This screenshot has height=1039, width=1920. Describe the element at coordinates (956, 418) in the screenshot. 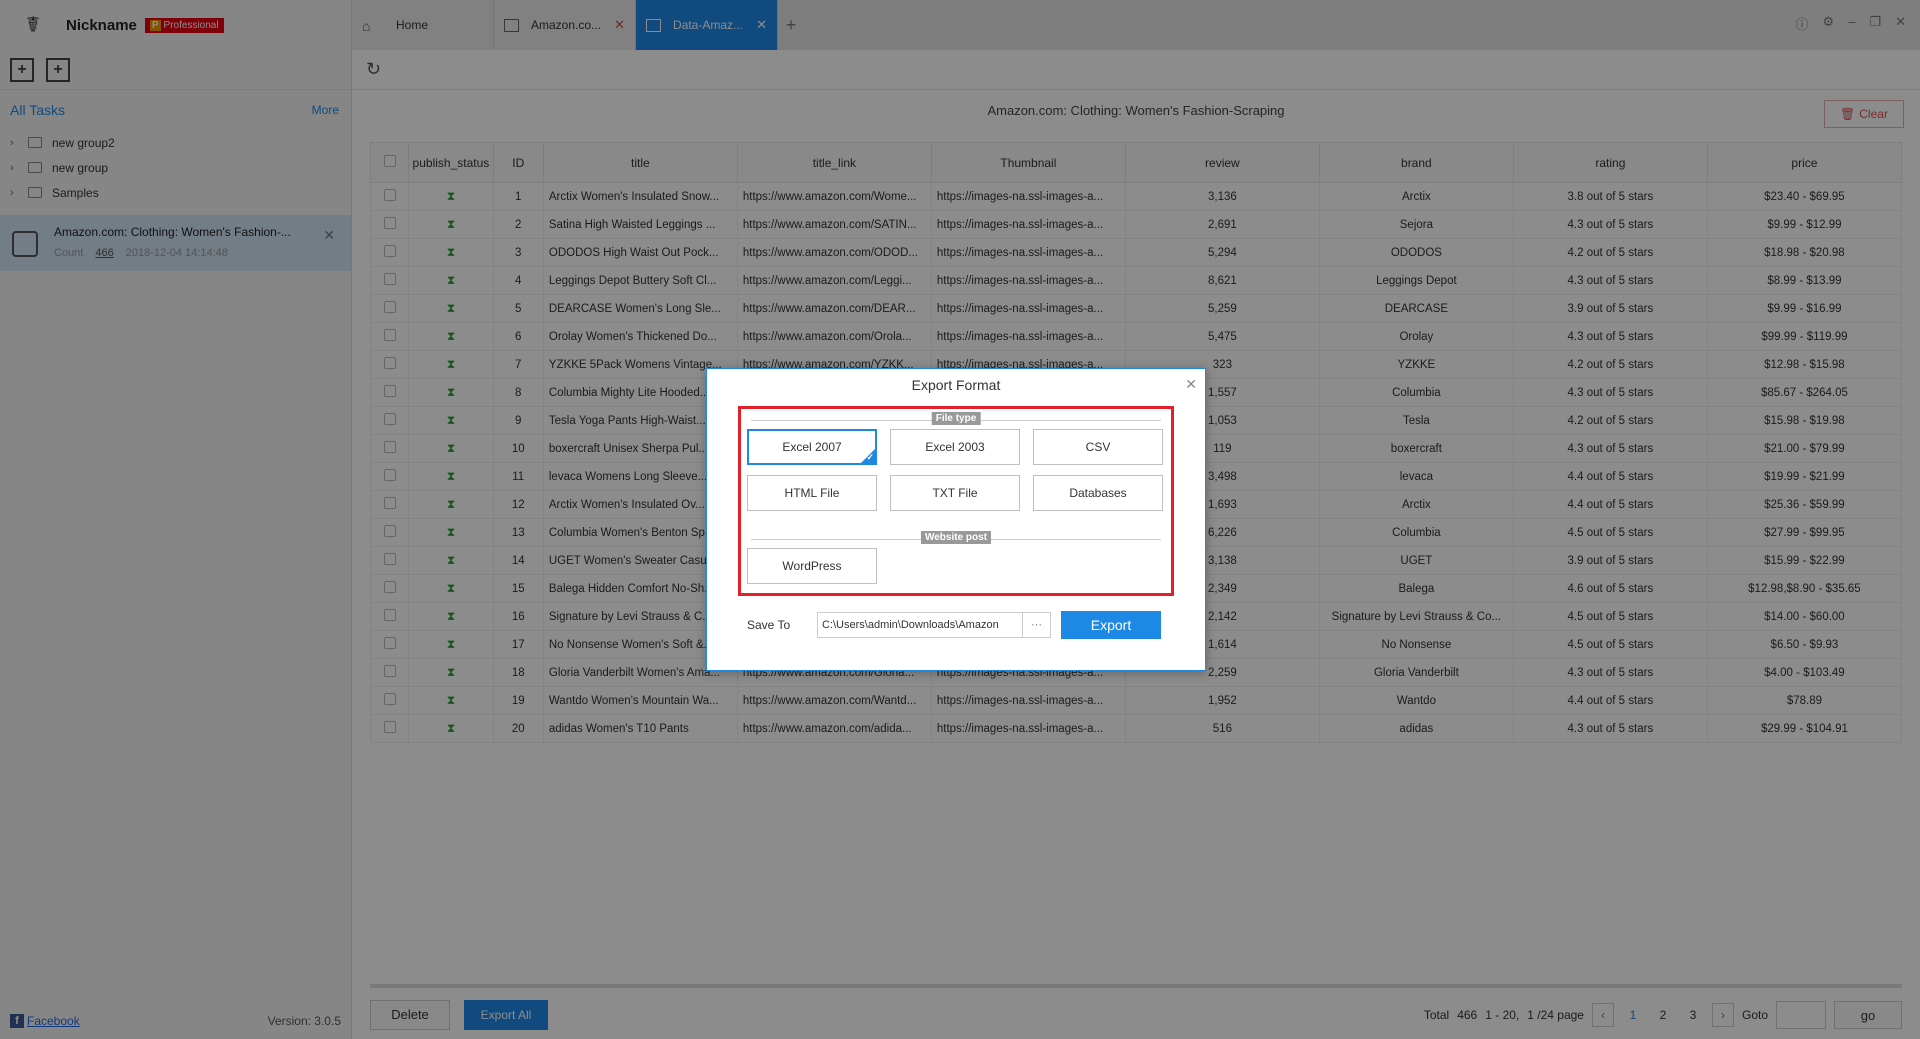

I see `file-type-label: File type` at that location.